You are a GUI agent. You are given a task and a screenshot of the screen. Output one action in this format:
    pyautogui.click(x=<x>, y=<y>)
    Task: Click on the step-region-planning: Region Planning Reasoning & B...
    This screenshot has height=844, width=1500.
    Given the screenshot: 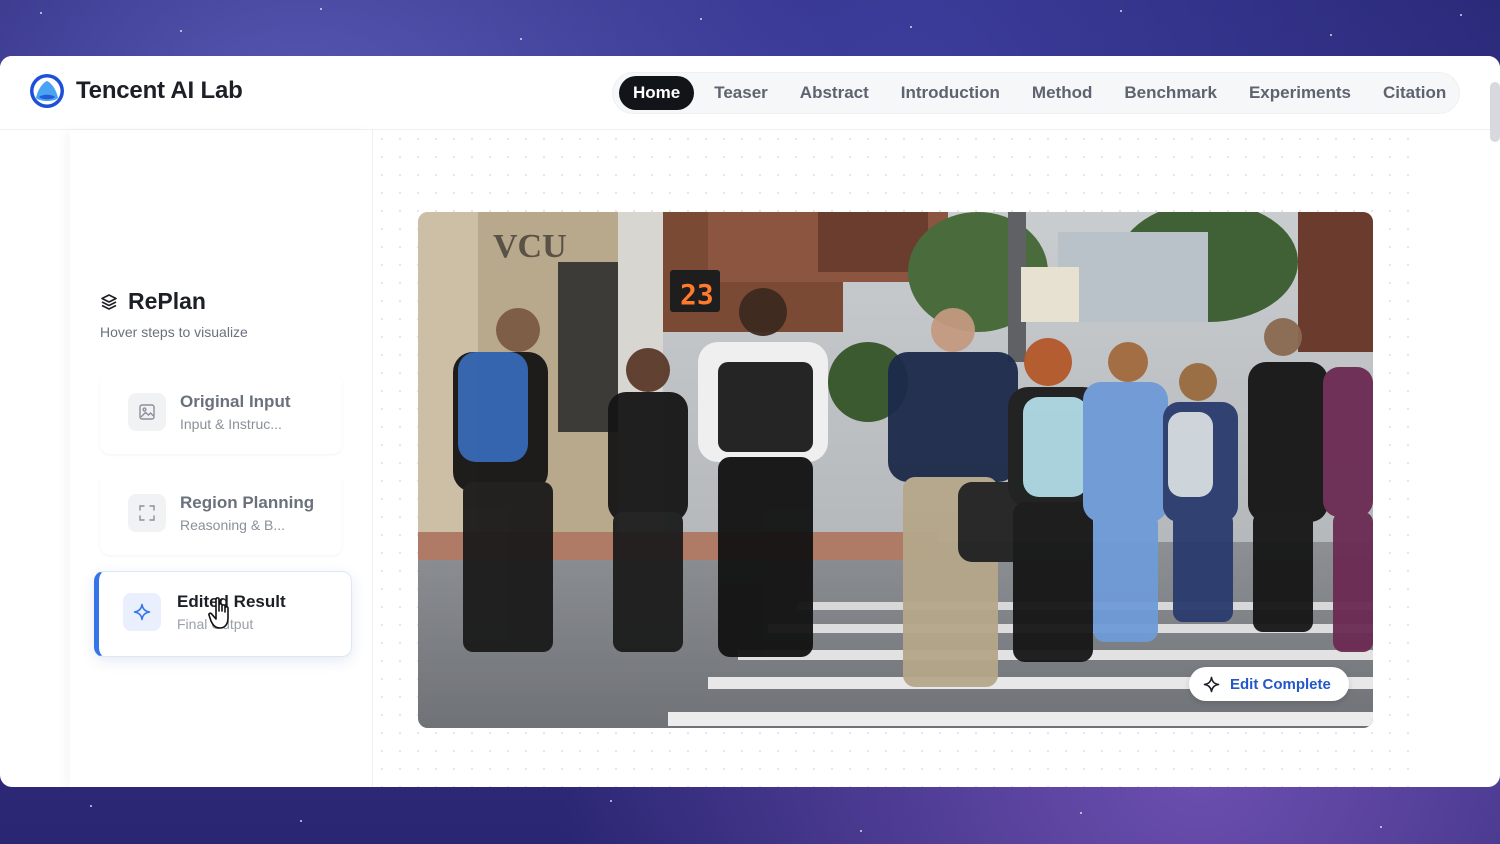 What is the action you would take?
    pyautogui.click(x=221, y=514)
    